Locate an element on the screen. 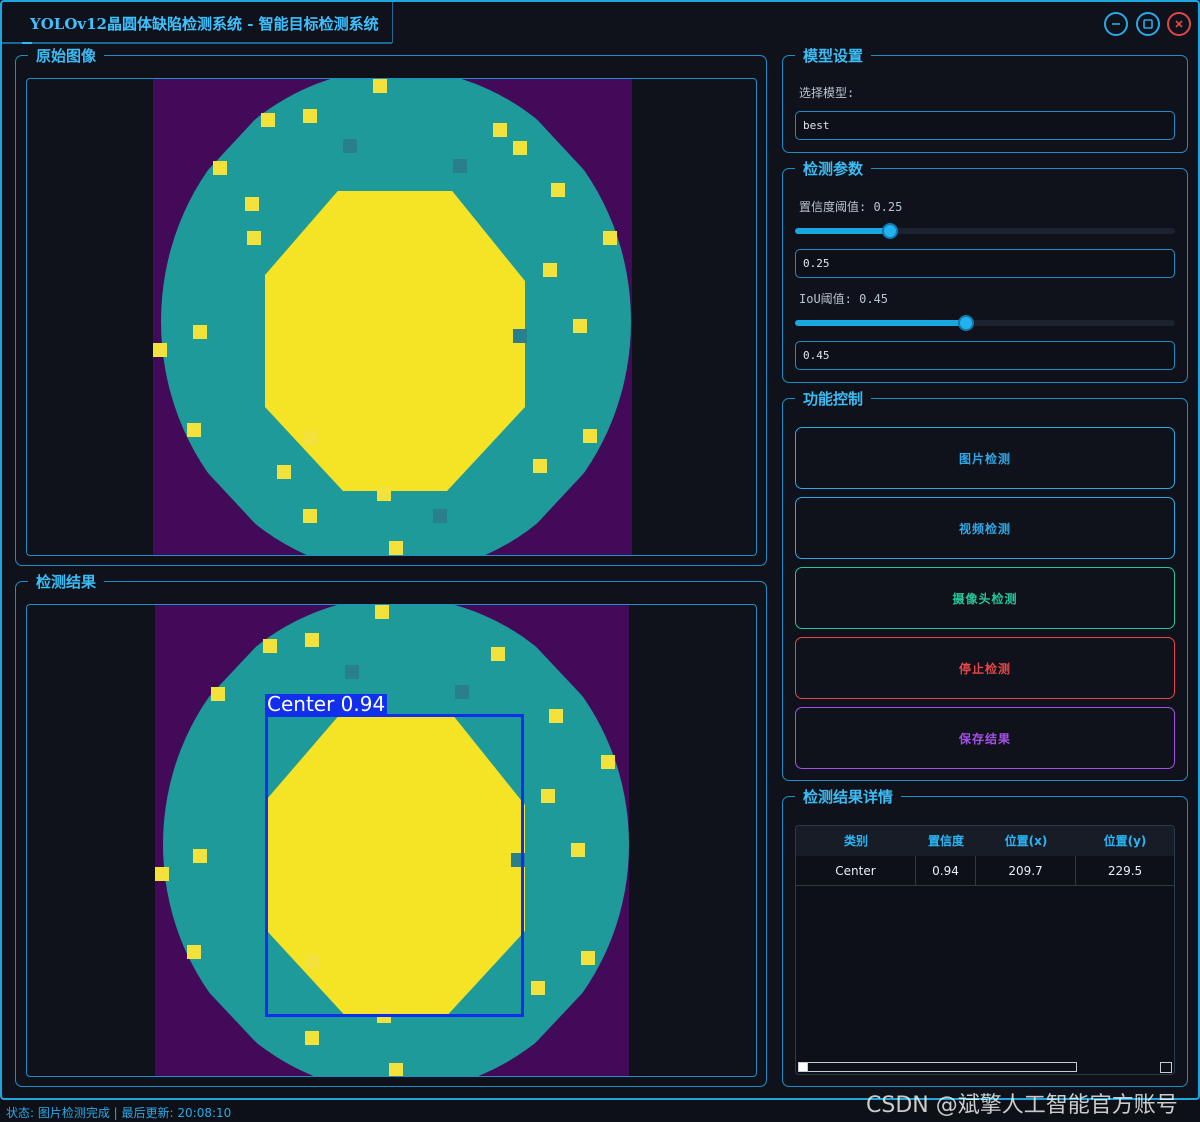 Image resolution: width=1200 pixels, height=1122 pixels. scrollbar-thumb is located at coordinates (937, 1067).